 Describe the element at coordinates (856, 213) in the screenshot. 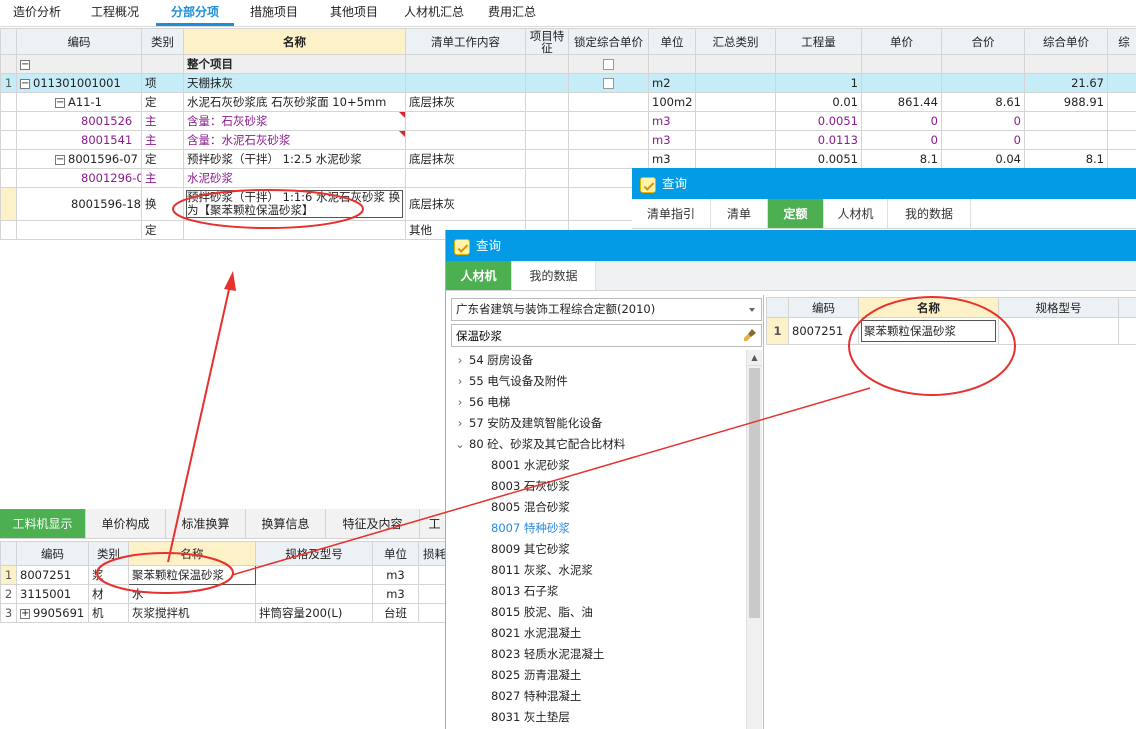

I see `tab-labor-material: 人材机` at that location.